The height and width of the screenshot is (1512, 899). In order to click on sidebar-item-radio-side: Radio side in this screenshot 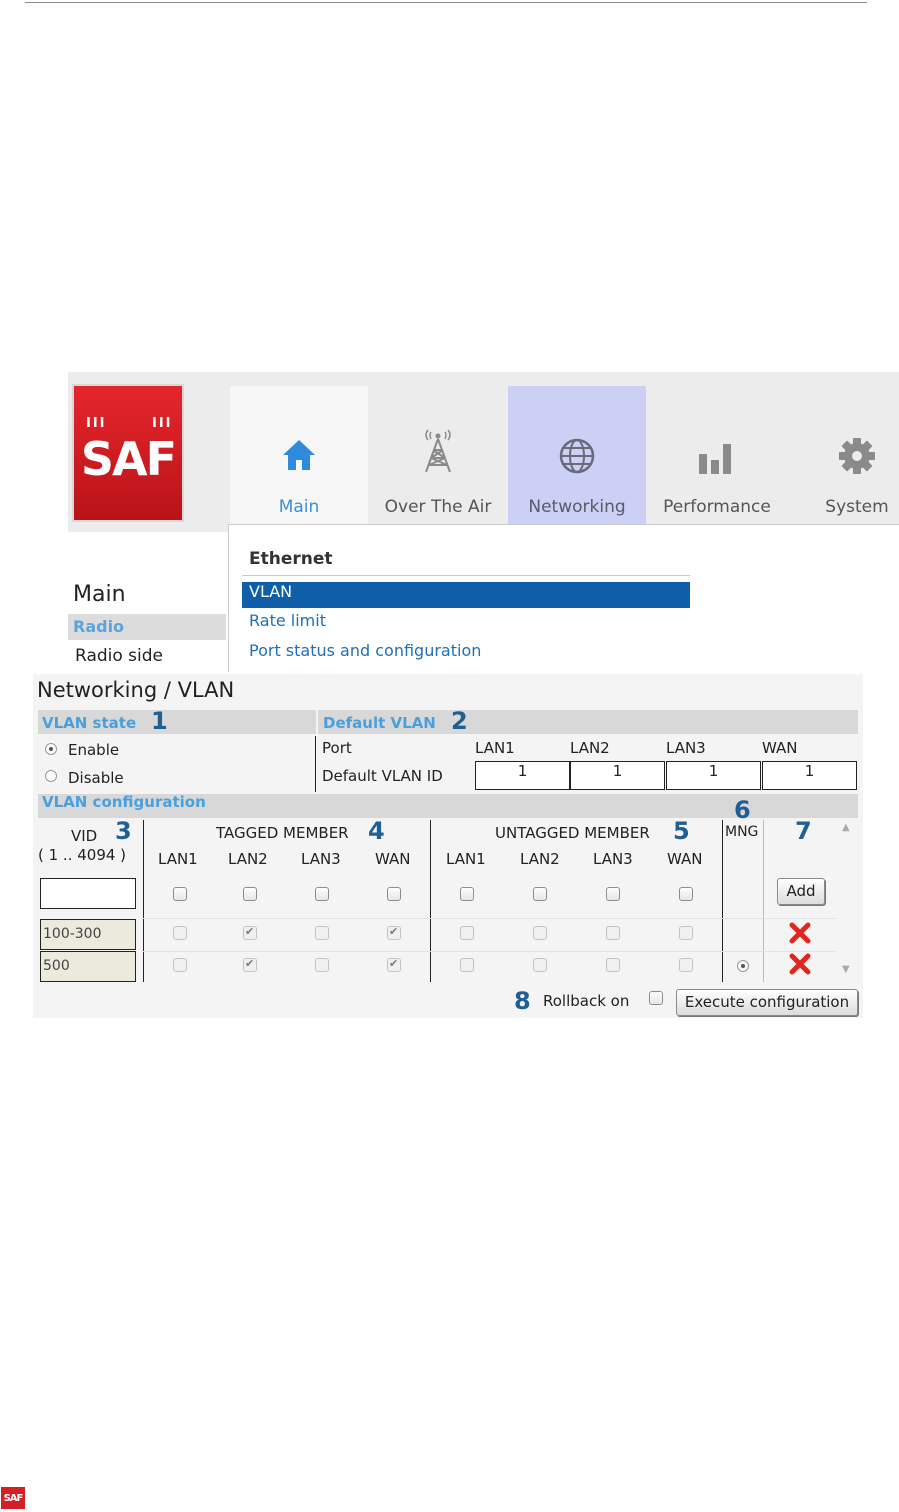, I will do `click(119, 656)`.